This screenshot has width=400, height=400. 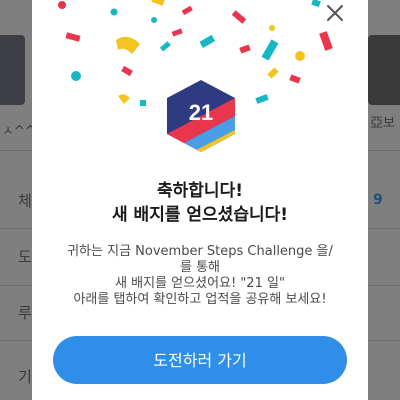 I want to click on badge-number: 21, so click(x=201, y=112).